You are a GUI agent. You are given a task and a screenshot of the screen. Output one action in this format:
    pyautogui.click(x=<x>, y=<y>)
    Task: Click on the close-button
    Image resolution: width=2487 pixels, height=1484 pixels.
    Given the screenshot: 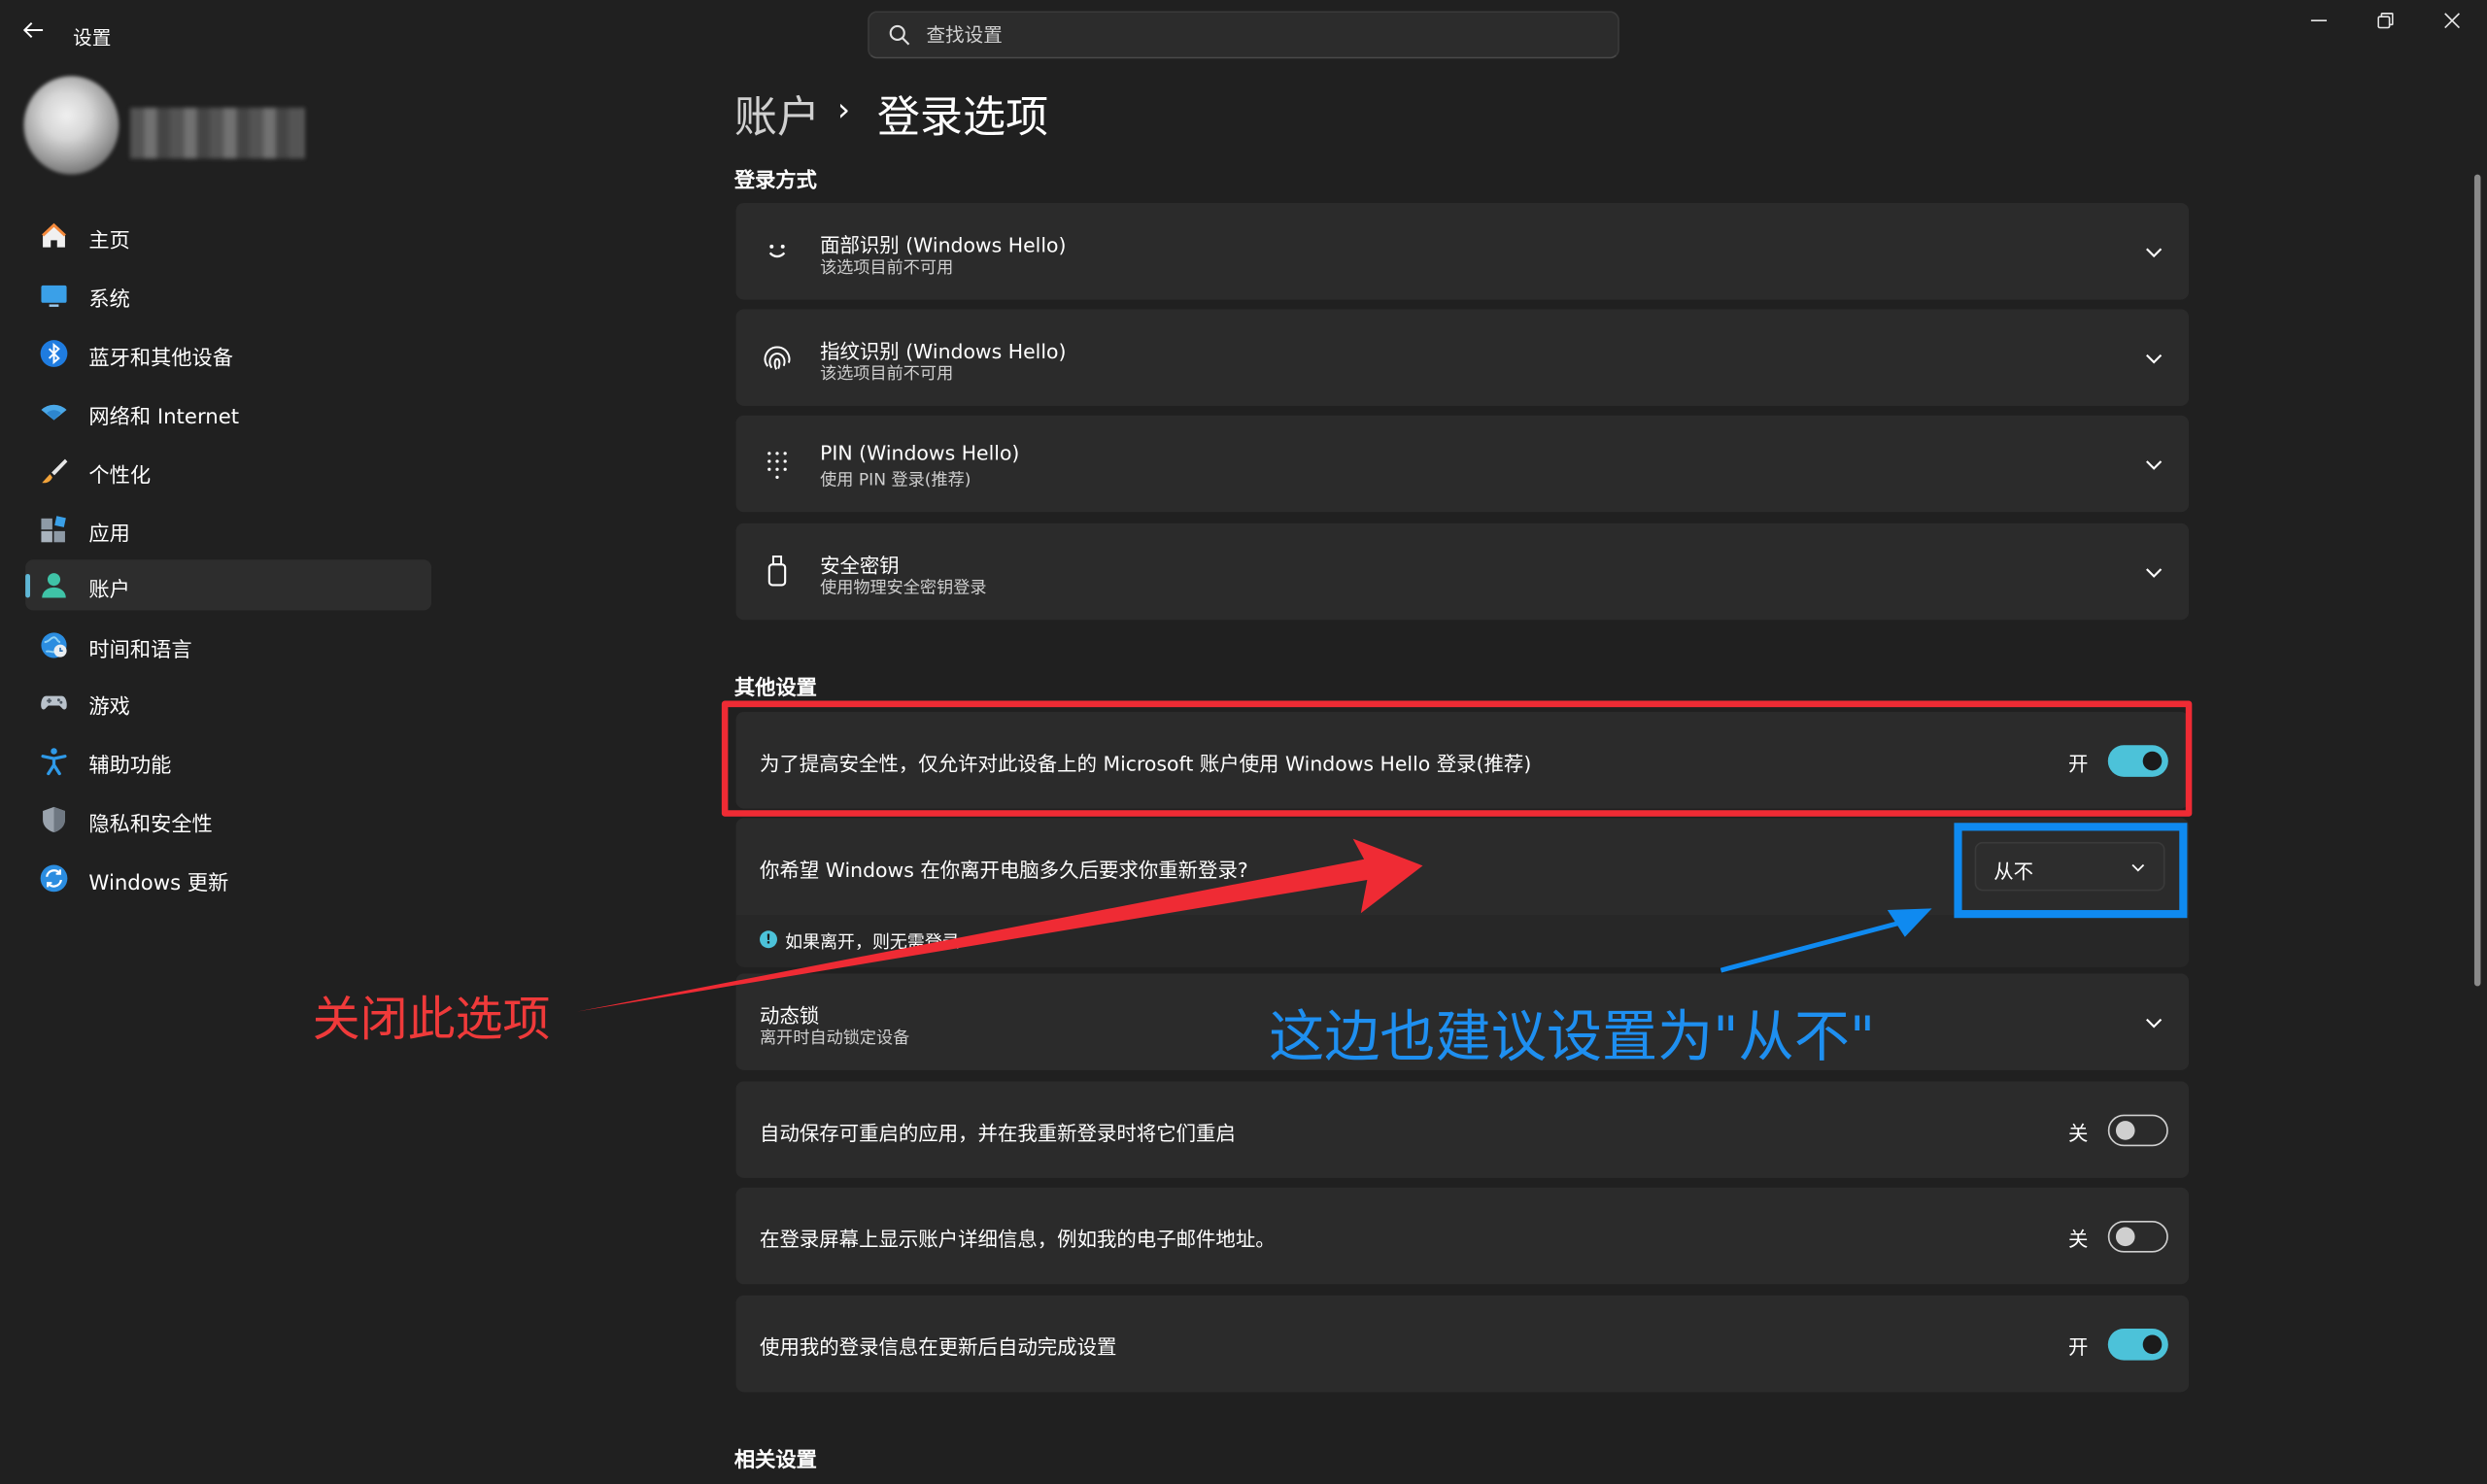 What is the action you would take?
    pyautogui.click(x=2451, y=24)
    